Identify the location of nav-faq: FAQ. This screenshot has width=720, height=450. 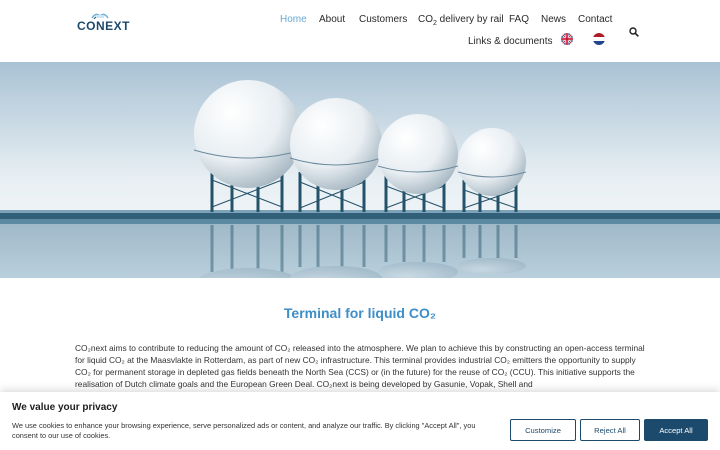
(519, 19).